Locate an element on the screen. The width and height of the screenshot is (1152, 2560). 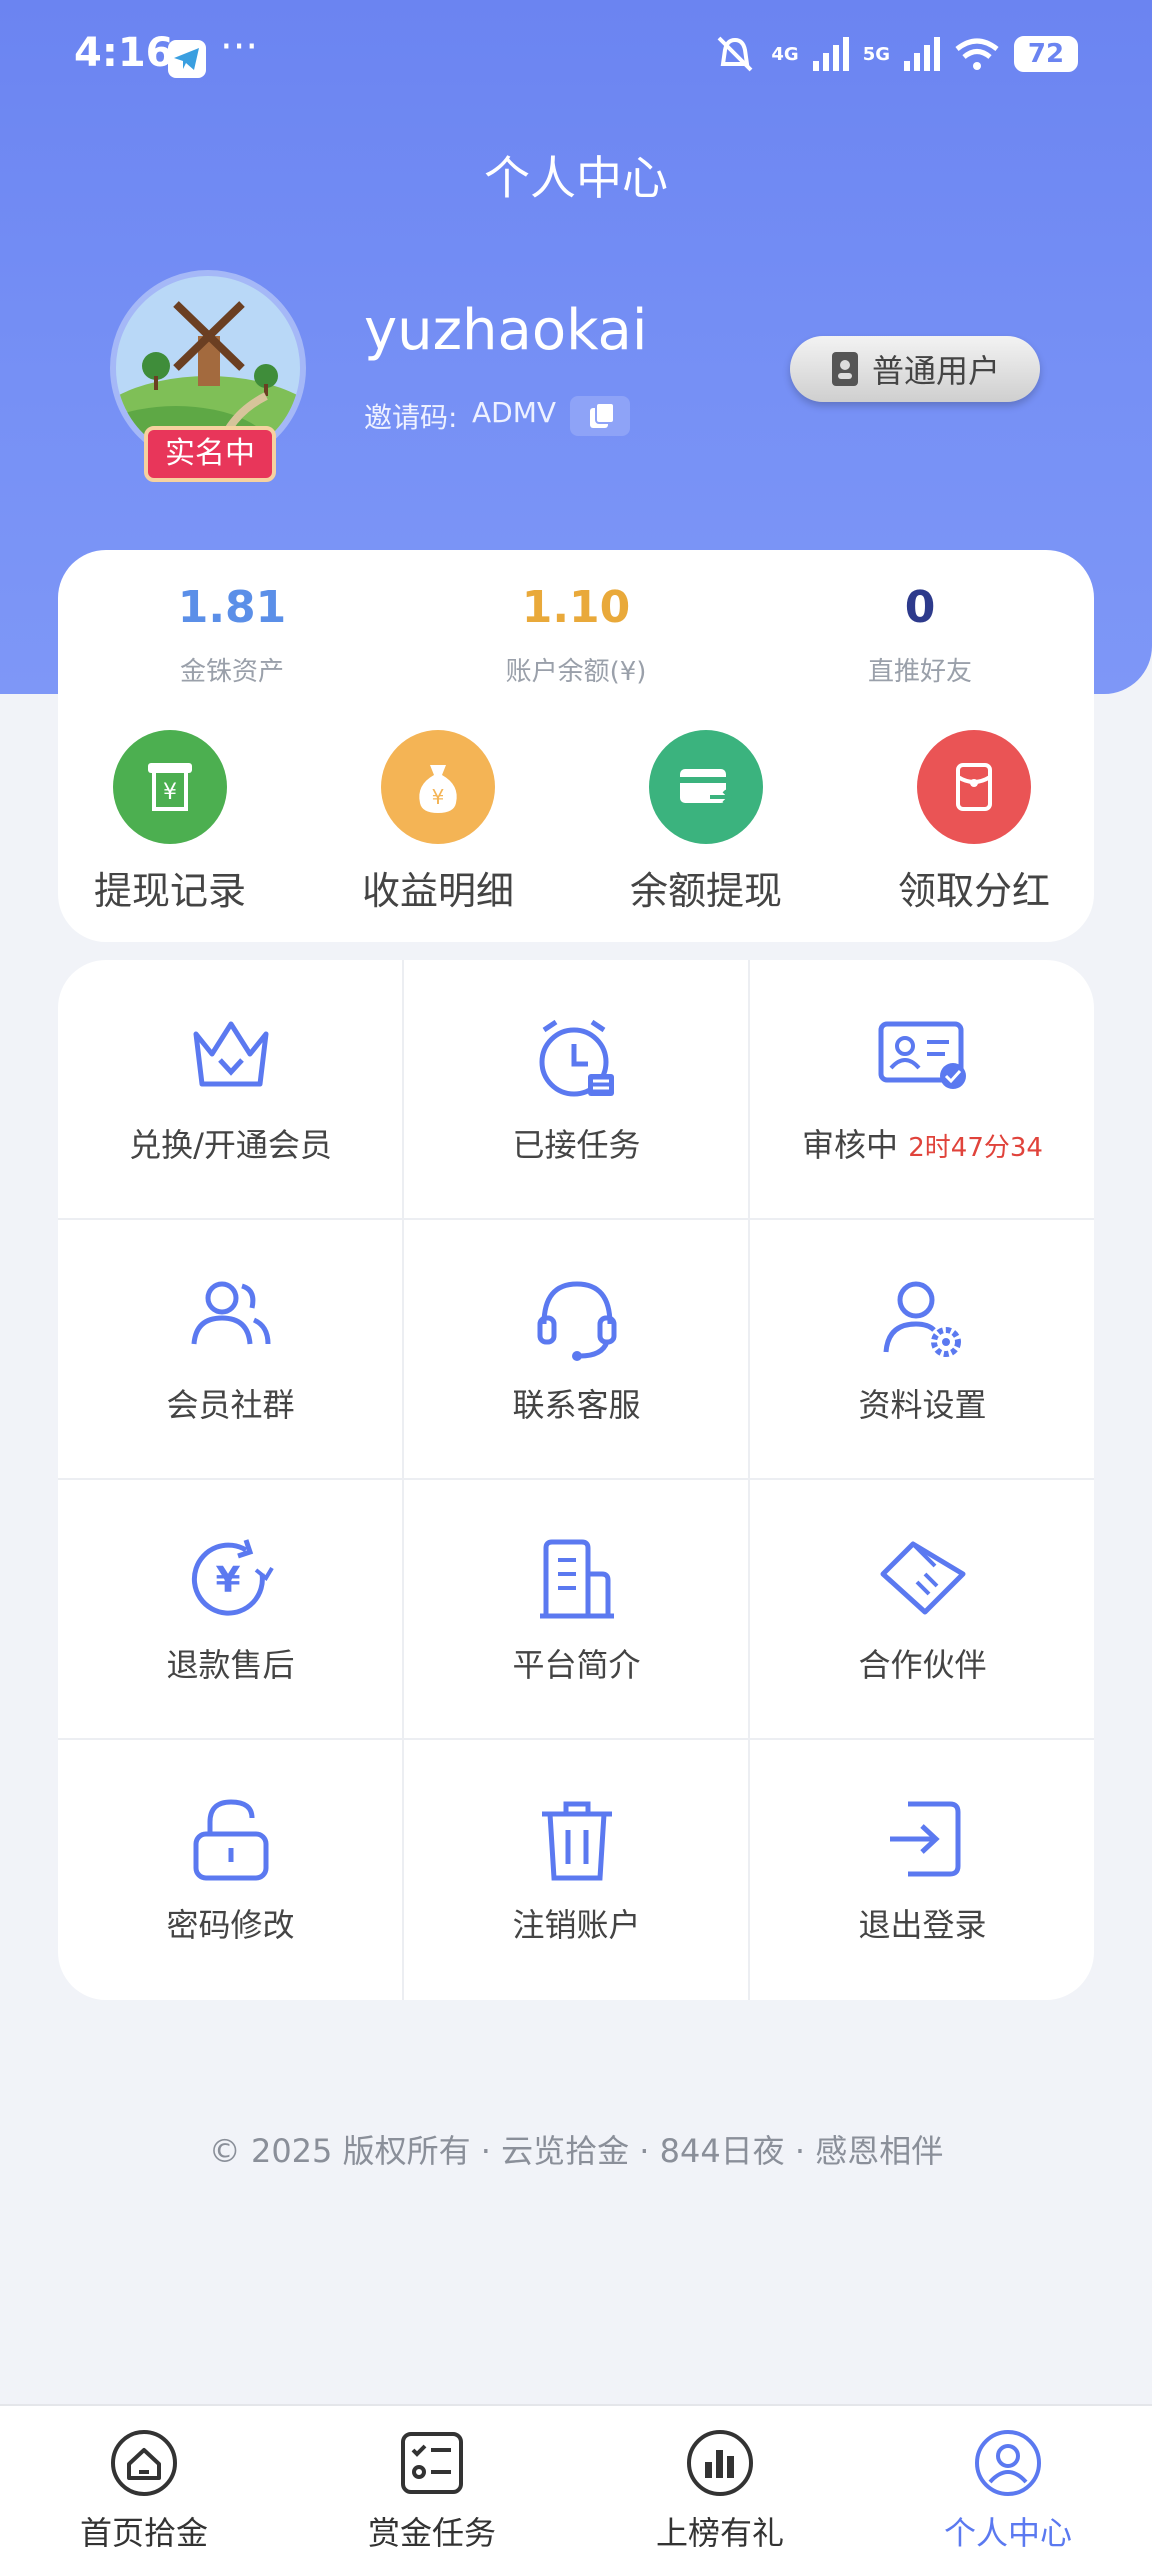
stat-direct-friends: 0 直推好友 is located at coordinates (920, 635).